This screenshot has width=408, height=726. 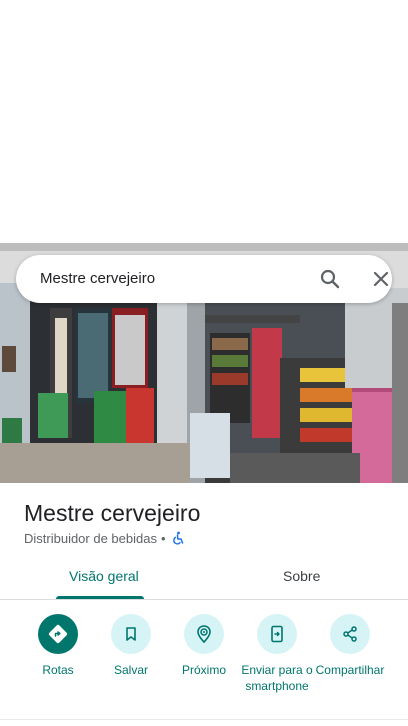 I want to click on place-category-row: Distribuidor de bebidas •, so click(x=104, y=538).